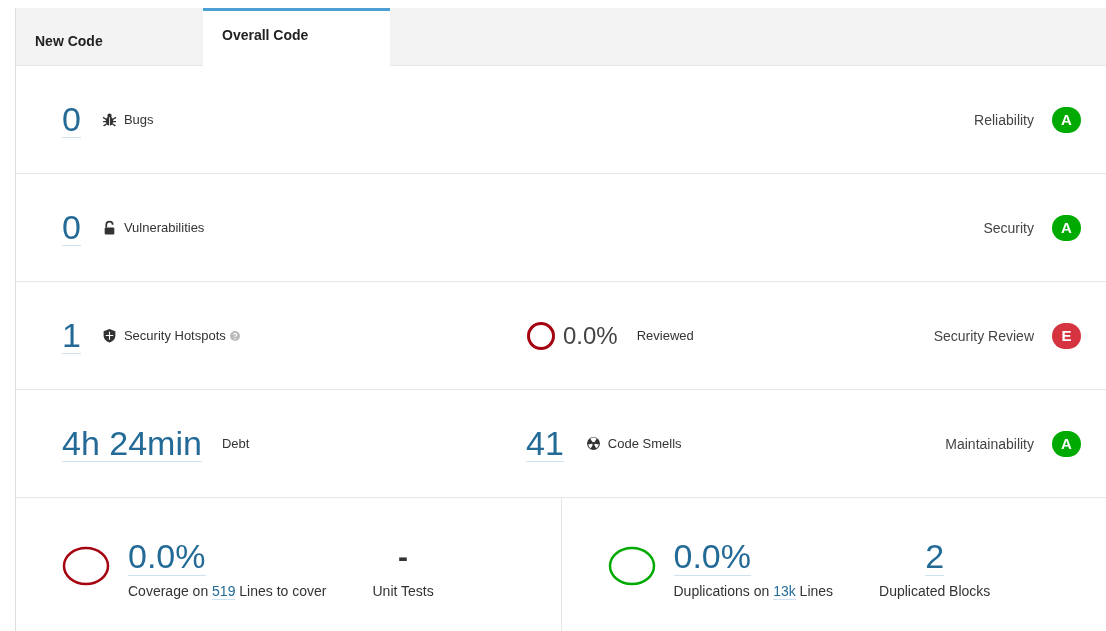 The height and width of the screenshot is (631, 1106). I want to click on metric-label: Bugs, so click(138, 119).